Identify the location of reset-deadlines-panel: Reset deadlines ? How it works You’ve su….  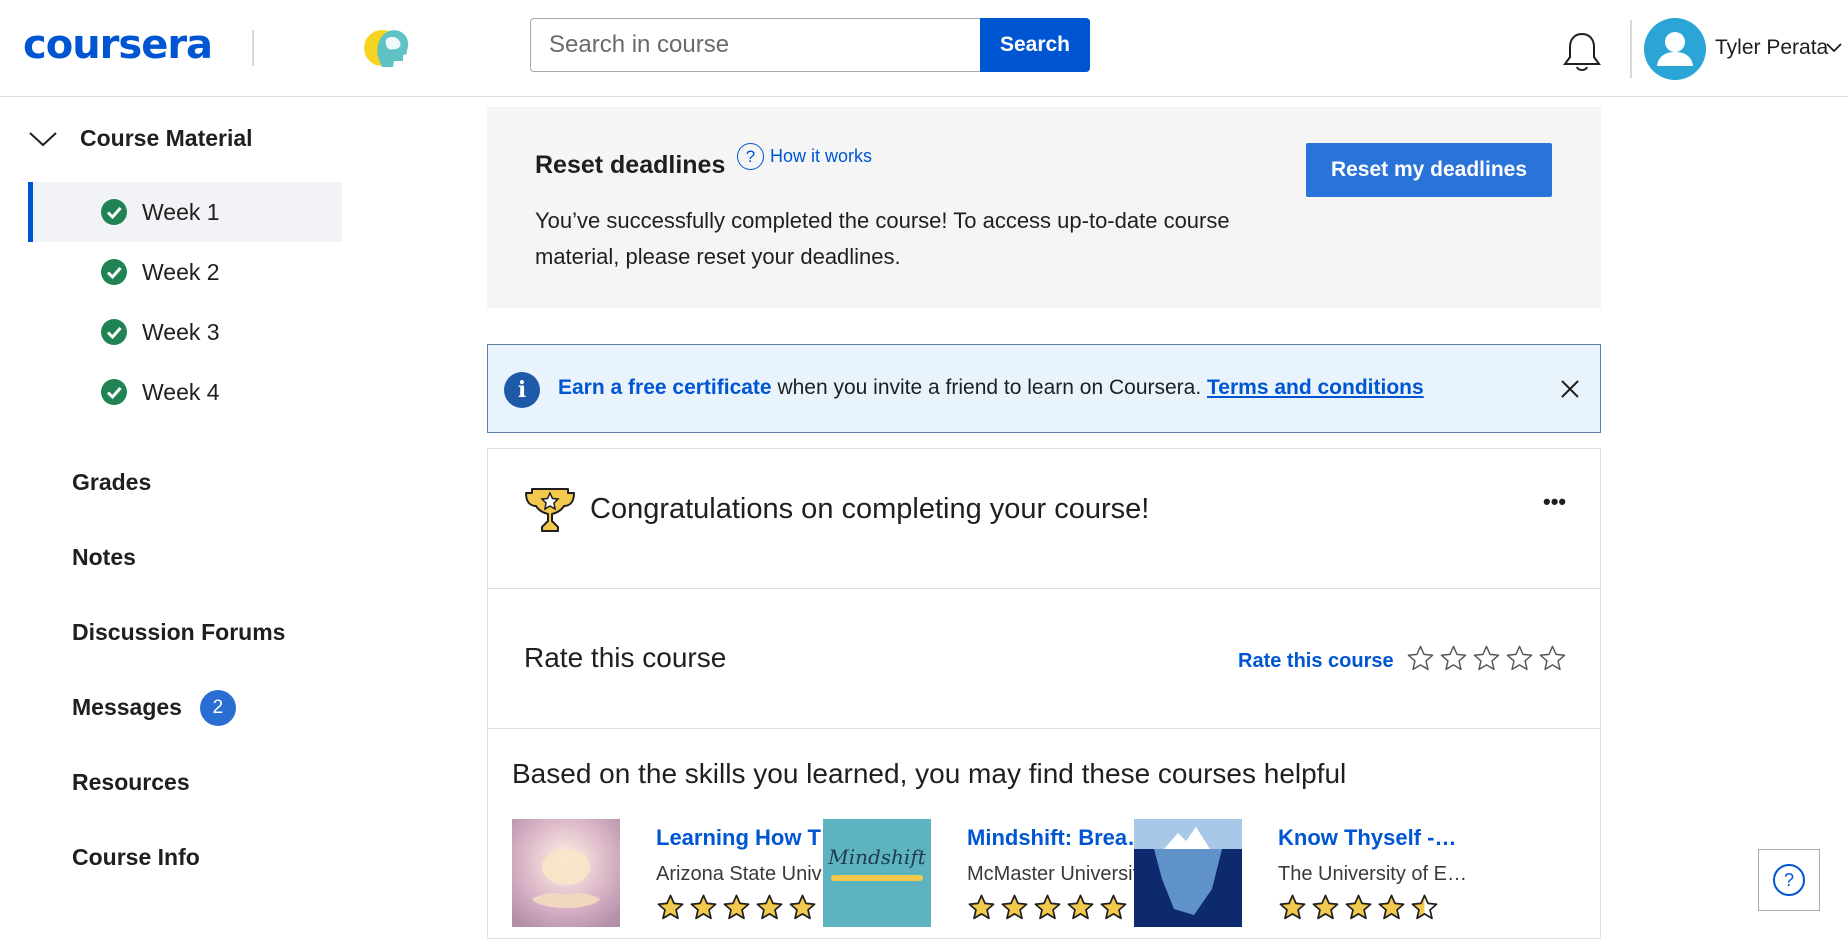
(1044, 207).